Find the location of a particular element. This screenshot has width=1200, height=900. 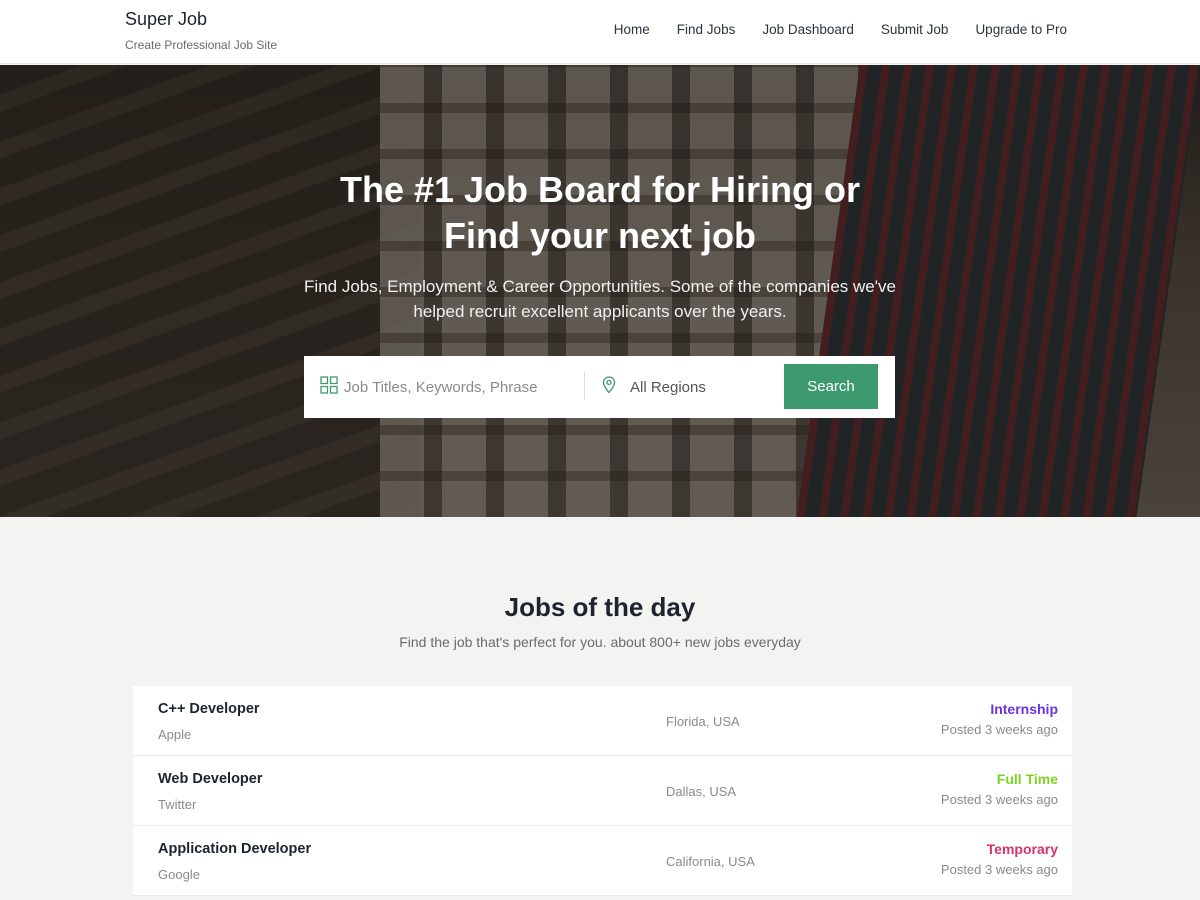

job-title: Web Developer is located at coordinates (210, 779).